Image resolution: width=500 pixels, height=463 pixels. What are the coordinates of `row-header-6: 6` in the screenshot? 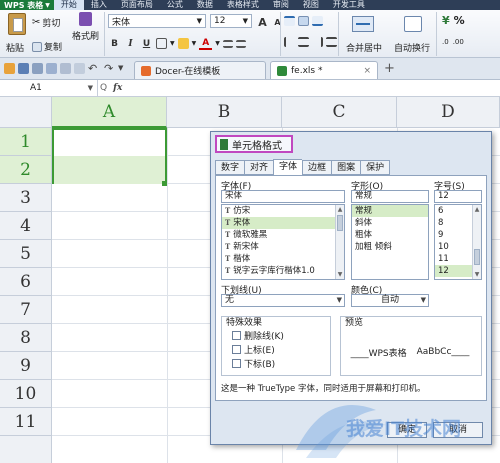 It's located at (26, 282).